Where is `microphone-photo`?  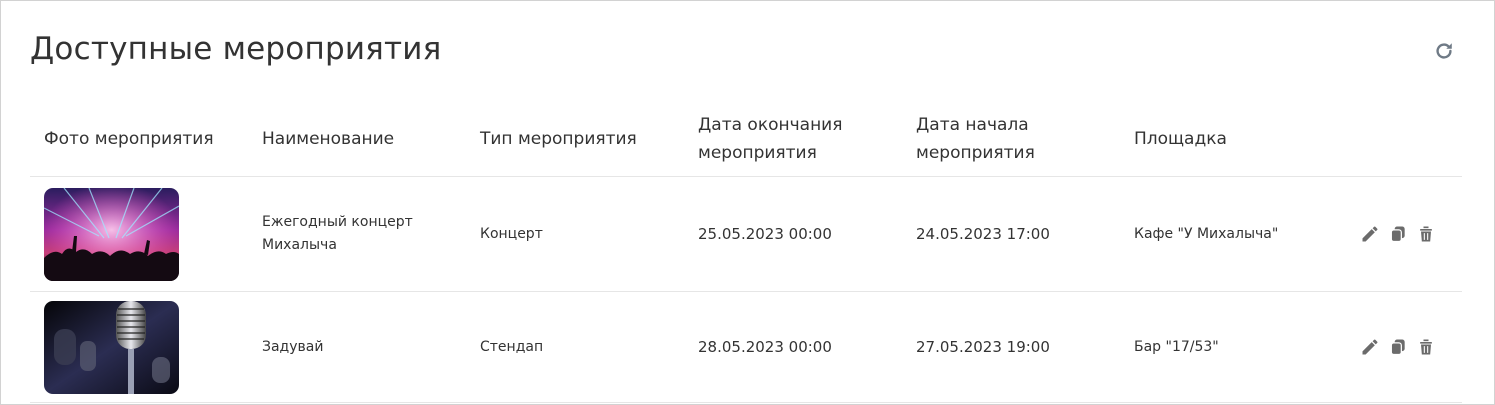 microphone-photo is located at coordinates (111, 347).